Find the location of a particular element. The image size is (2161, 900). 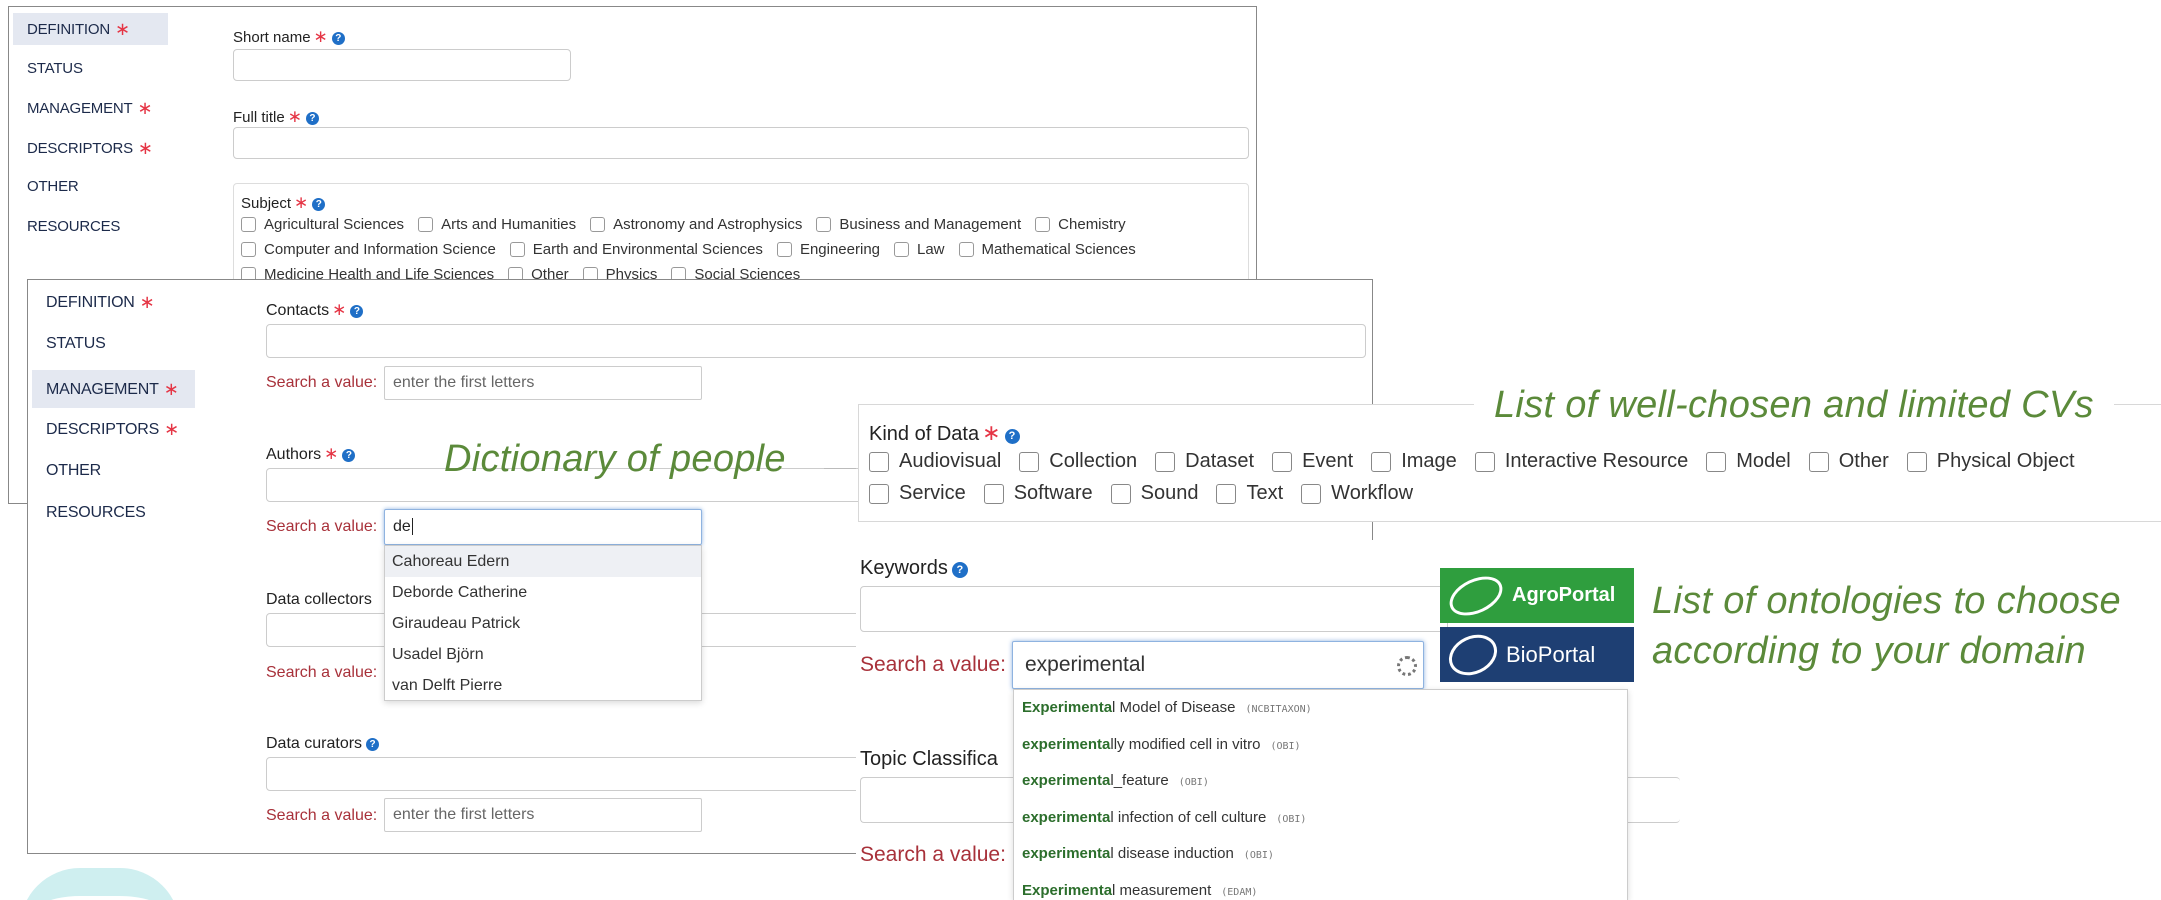

callout-cvs: List of well-chosen and limited CVs is located at coordinates (1794, 405).